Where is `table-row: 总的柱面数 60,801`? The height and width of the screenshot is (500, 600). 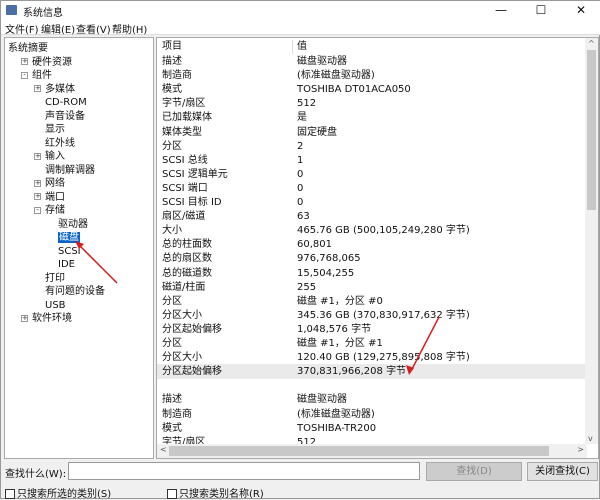 table-row: 总的柱面数 60,801 is located at coordinates (372, 244).